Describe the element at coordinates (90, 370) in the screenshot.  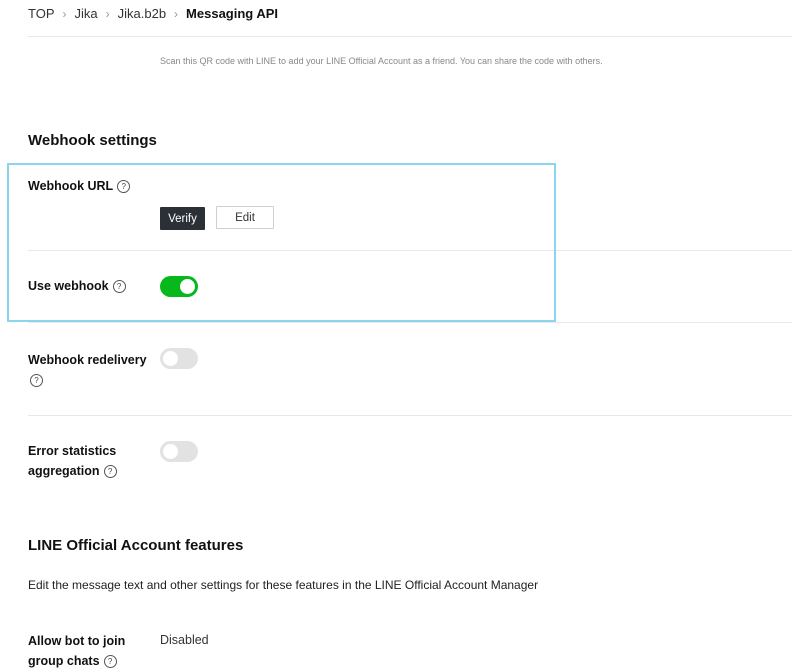
I see `webhook-redelivery-label: Webhook redelivery?` at that location.